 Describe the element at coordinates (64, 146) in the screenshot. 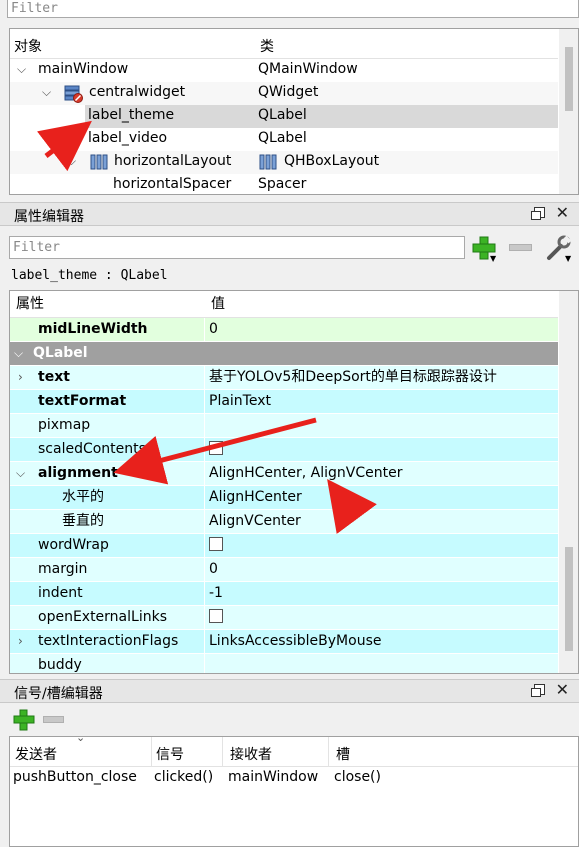

I see `arrow-to-label-theme` at that location.